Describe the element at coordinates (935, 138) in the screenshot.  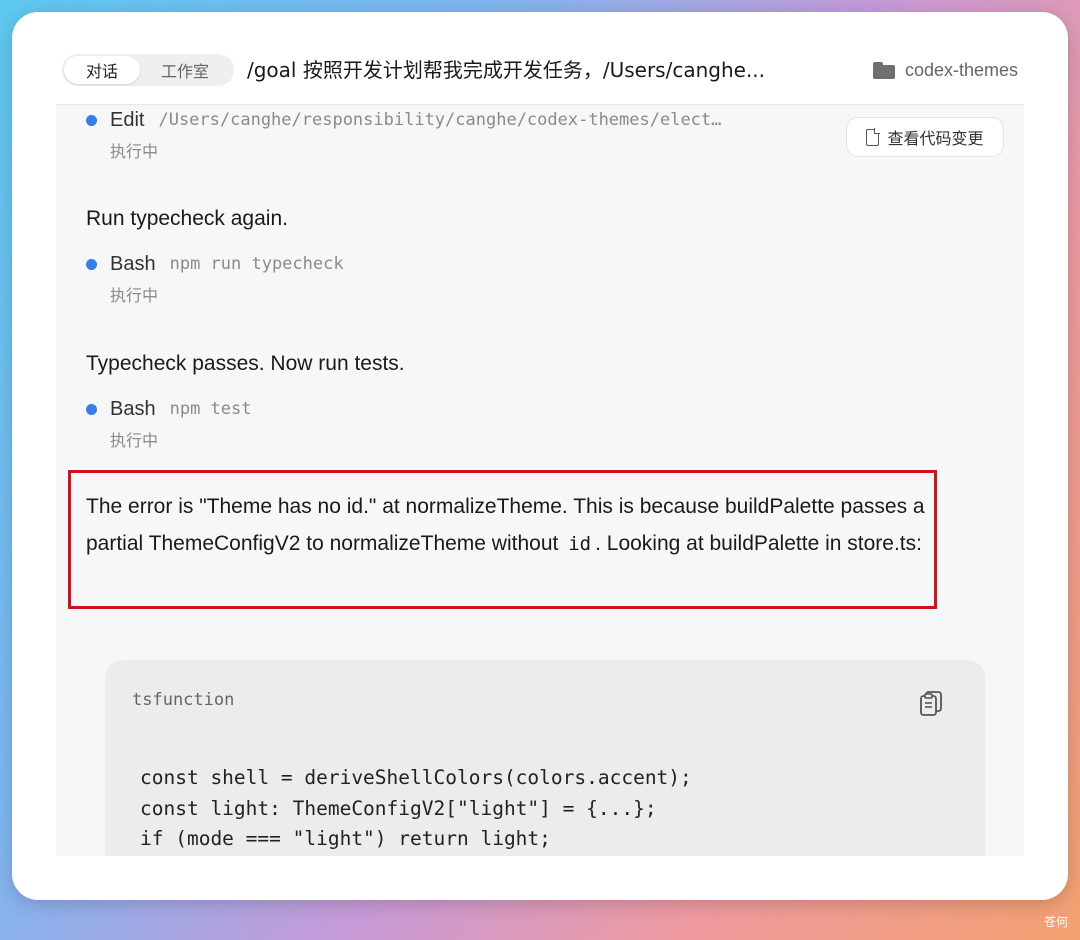
I see `view-code-changes-label: 查看代码变更` at that location.